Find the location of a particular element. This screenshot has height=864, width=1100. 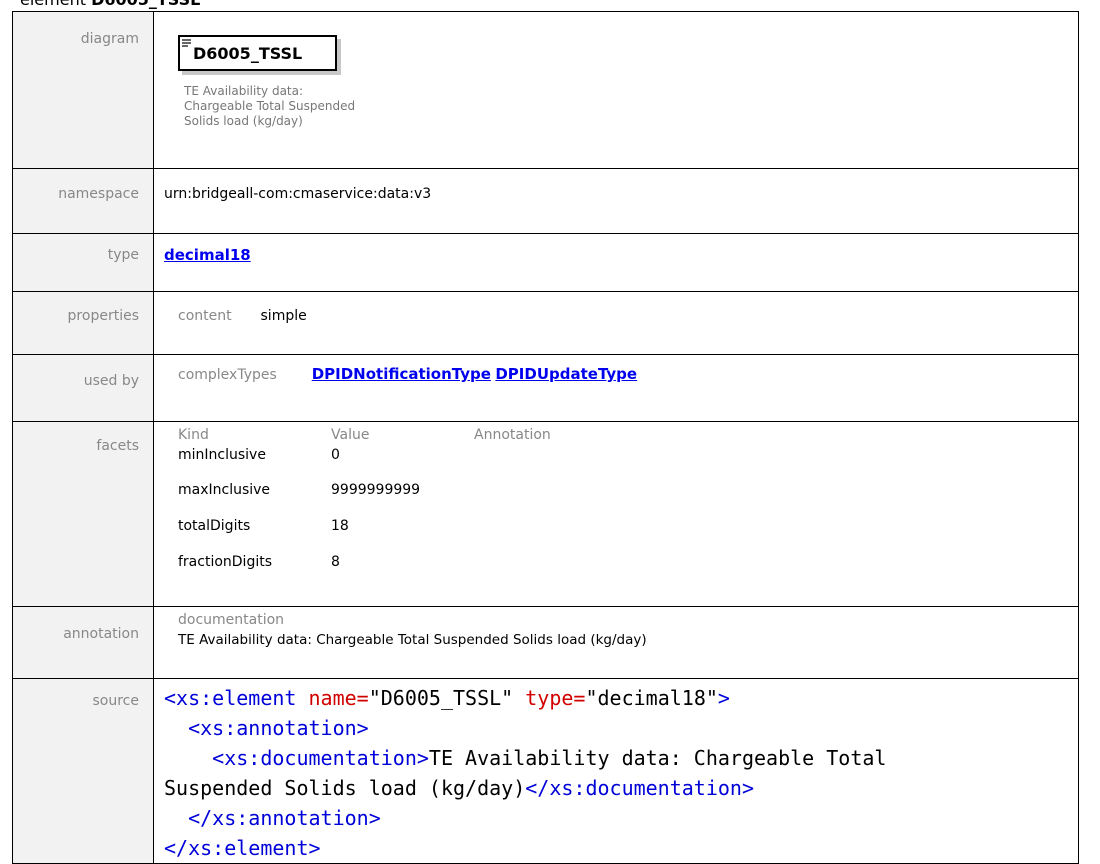

used-by-link-update: DPIDUpdateType is located at coordinates (566, 374).